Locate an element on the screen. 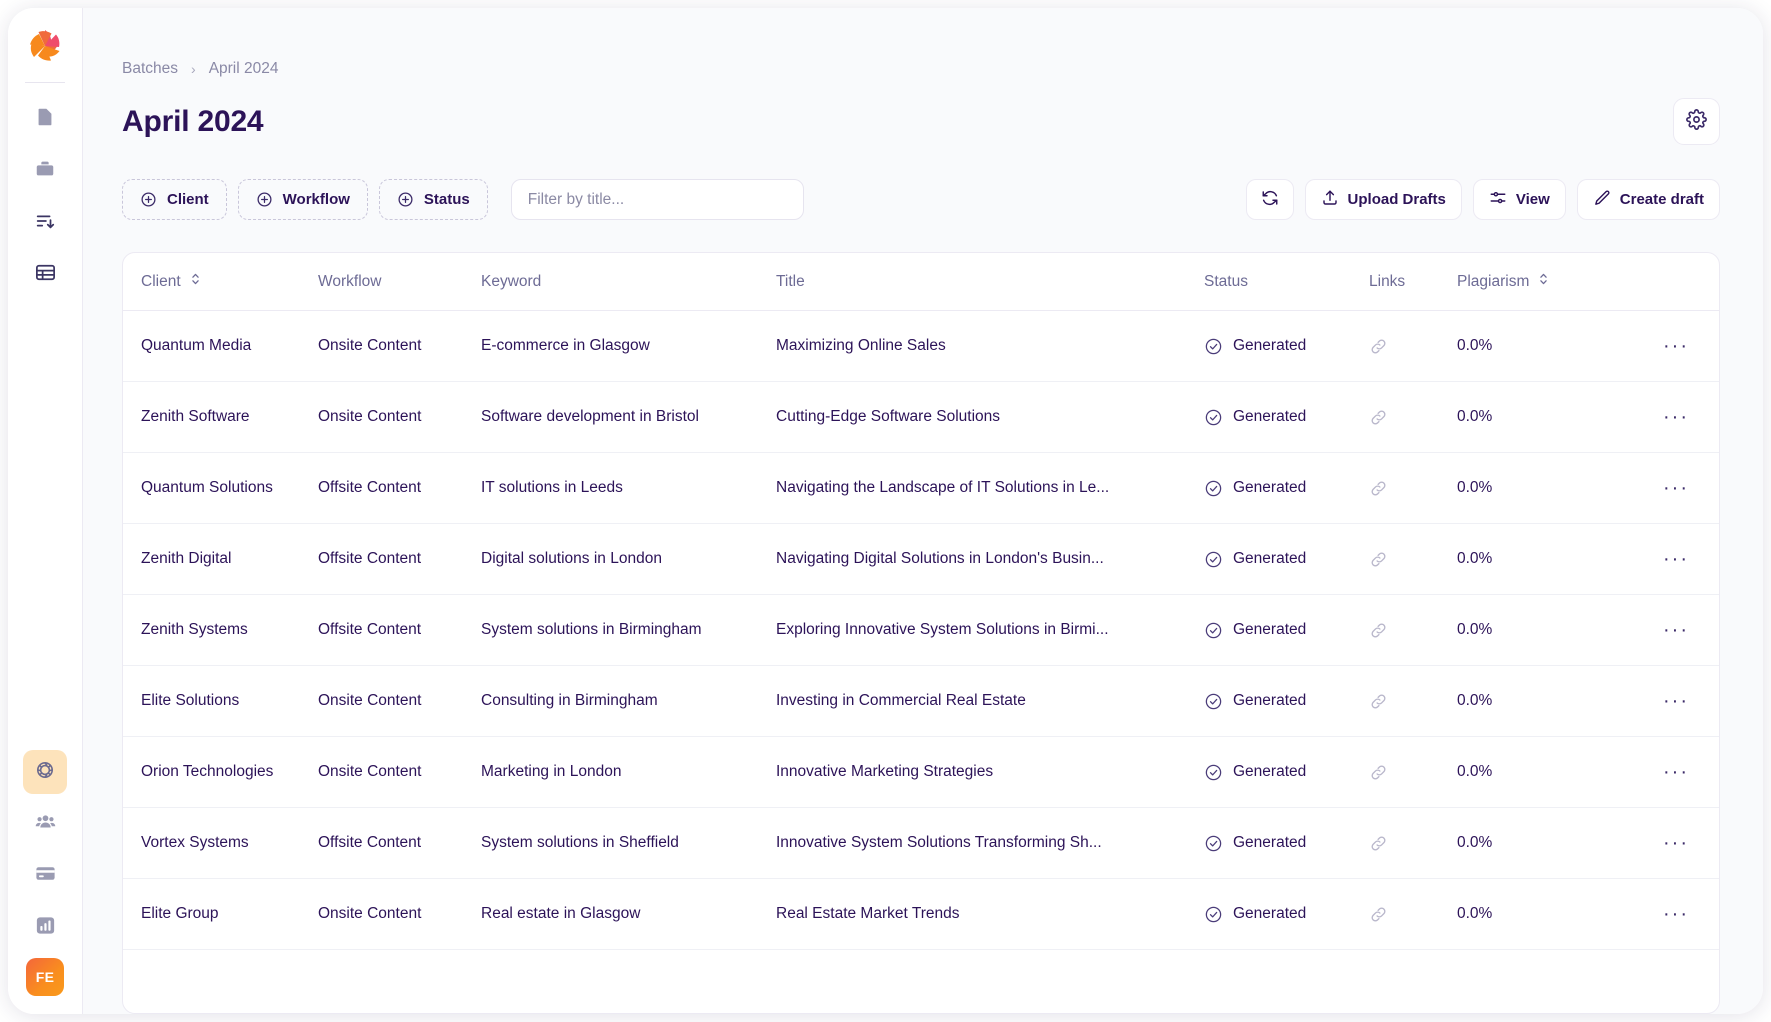 This screenshot has width=1771, height=1022. column-header-client: Client is located at coordinates (220, 282).